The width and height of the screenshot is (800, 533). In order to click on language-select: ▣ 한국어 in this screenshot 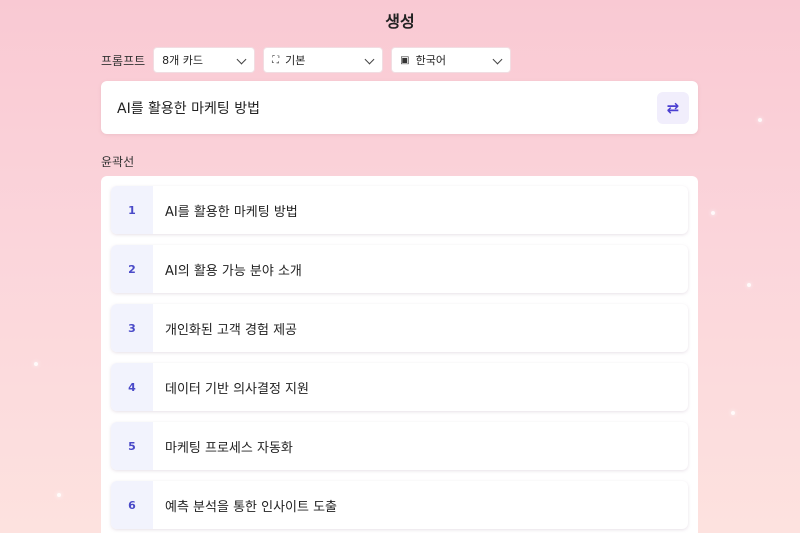, I will do `click(451, 60)`.